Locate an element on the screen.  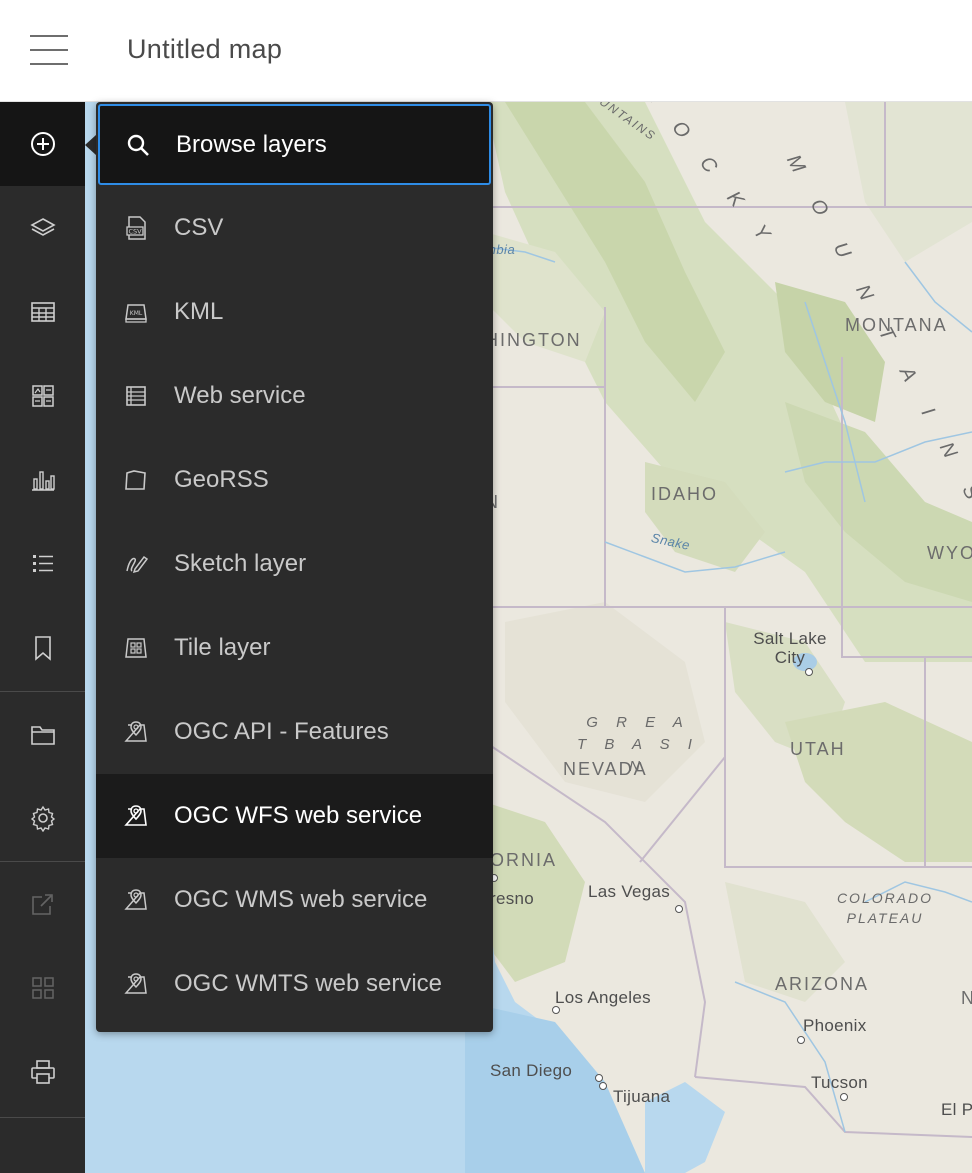
map-label-wyoming: WYO is located at coordinates (949, 553).